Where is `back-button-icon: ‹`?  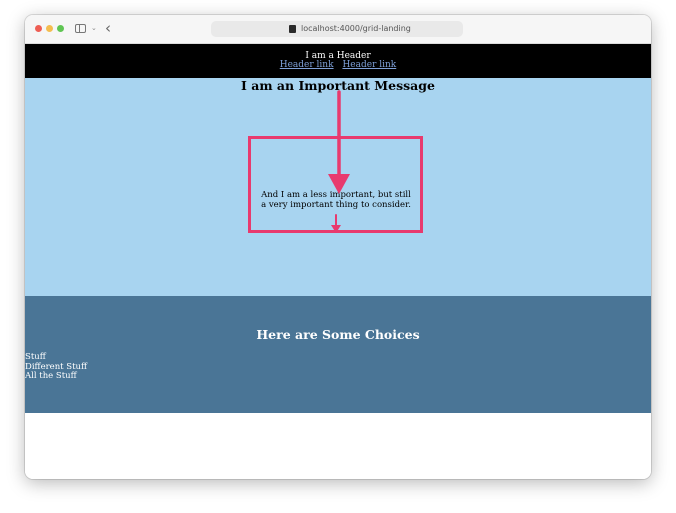
back-button-icon: ‹ is located at coordinates (108, 28).